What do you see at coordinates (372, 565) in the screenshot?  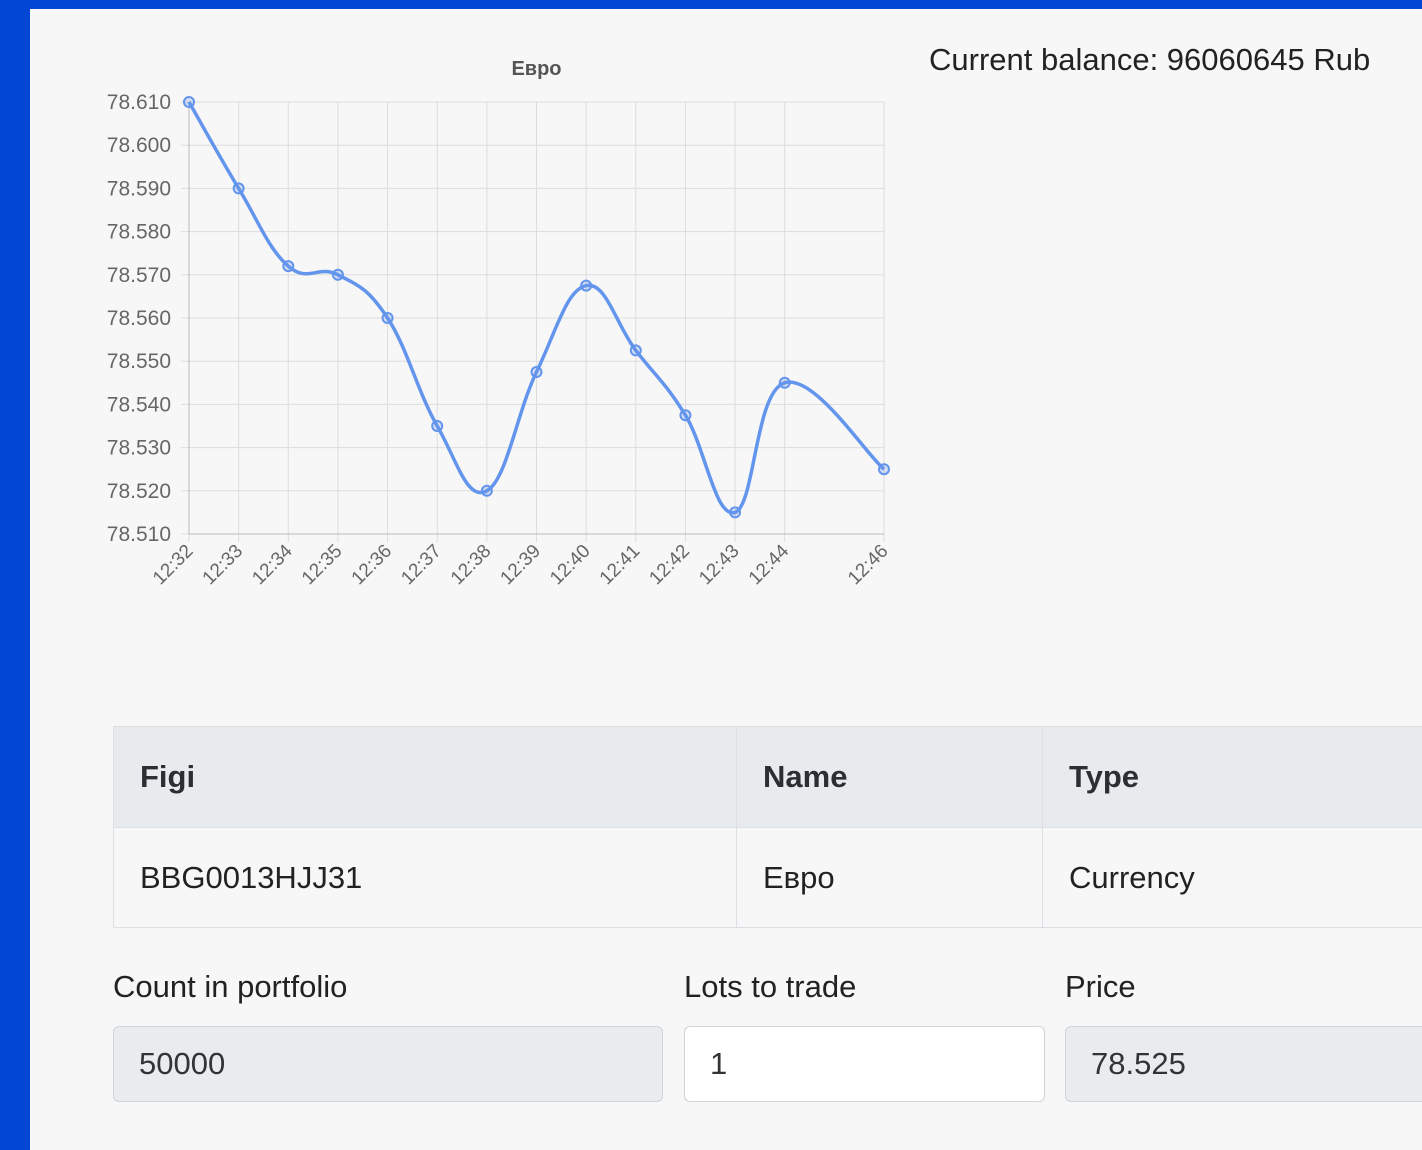 I see `x-tick-label: 12:36` at bounding box center [372, 565].